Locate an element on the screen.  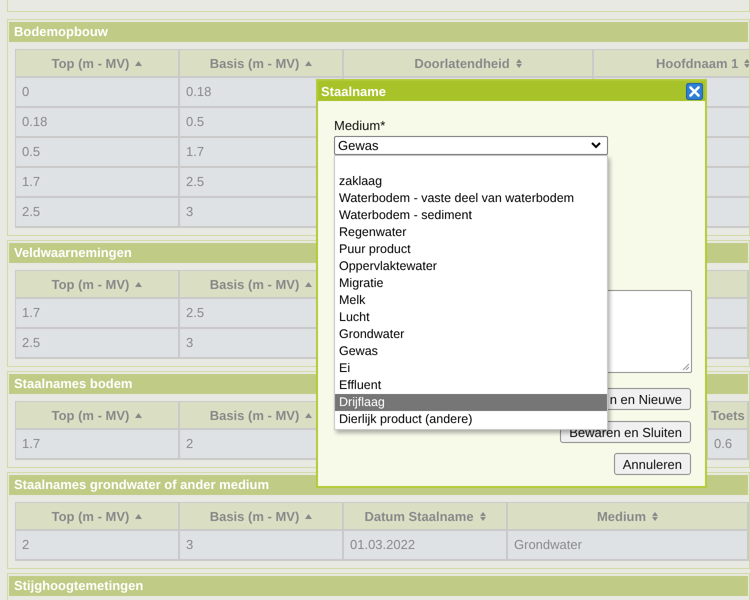
medium-dropdown: Gewas is located at coordinates (471, 145).